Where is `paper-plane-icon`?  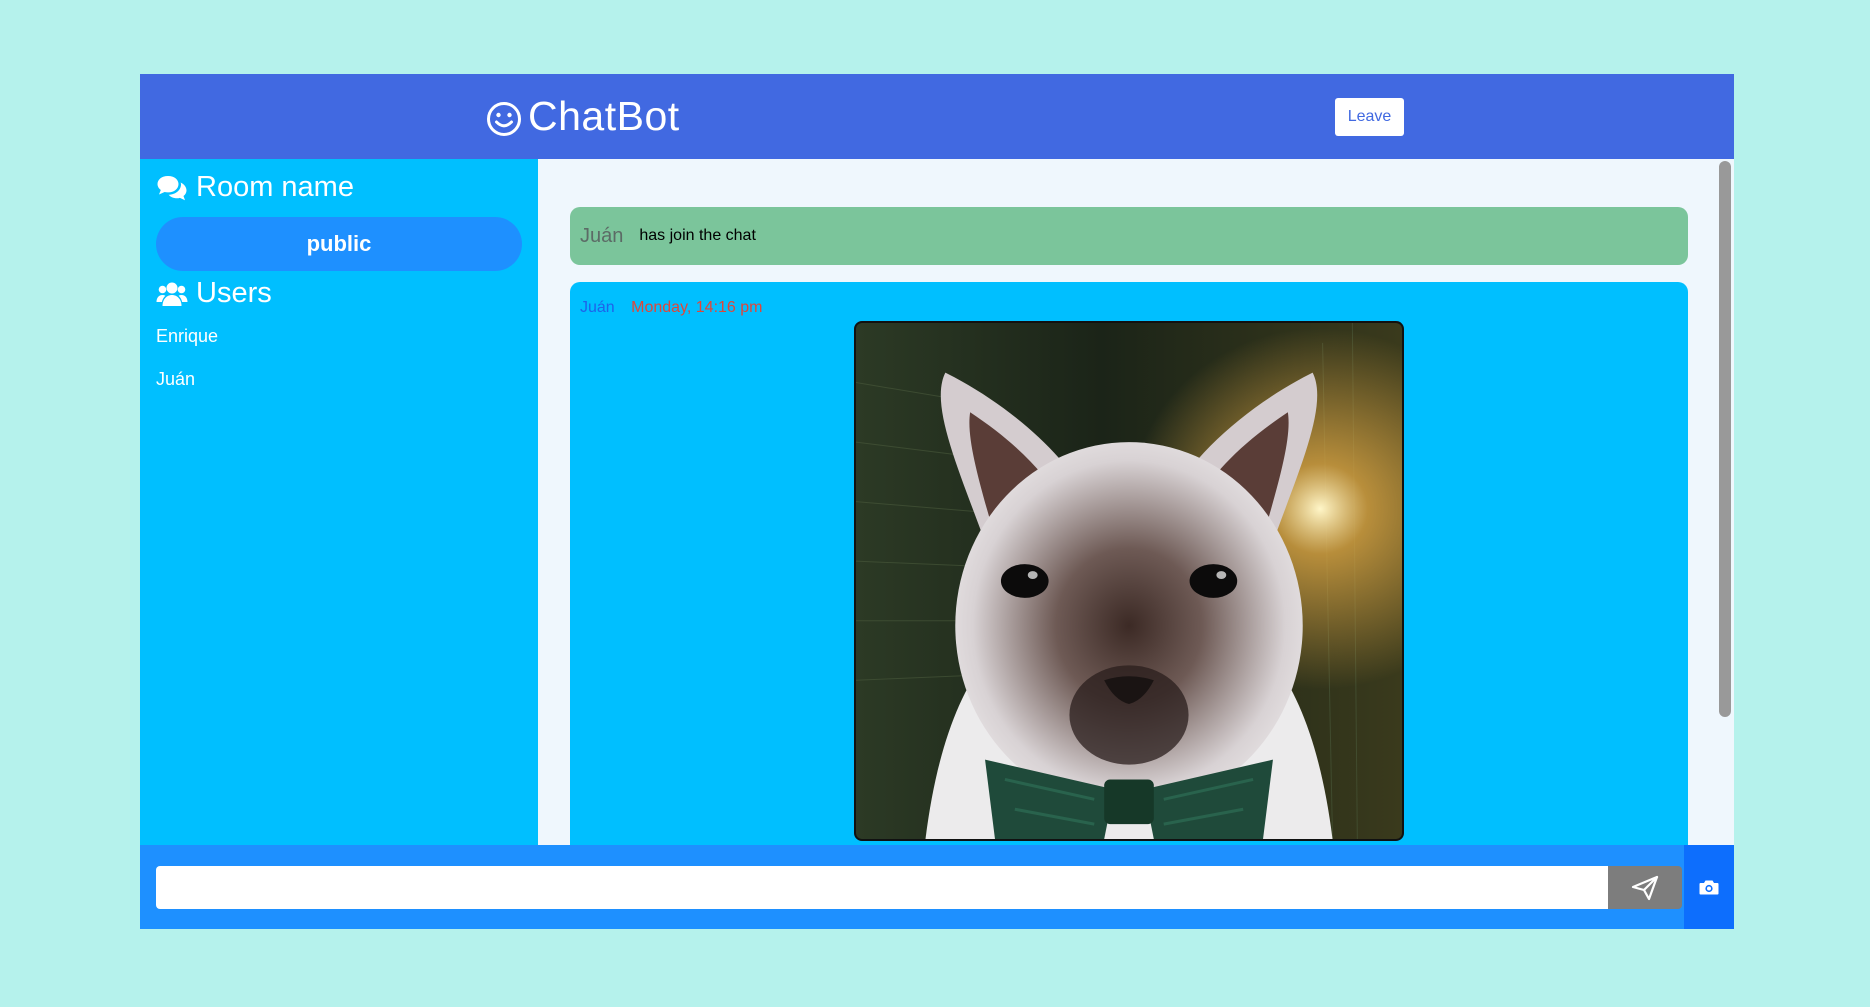 paper-plane-icon is located at coordinates (1645, 887).